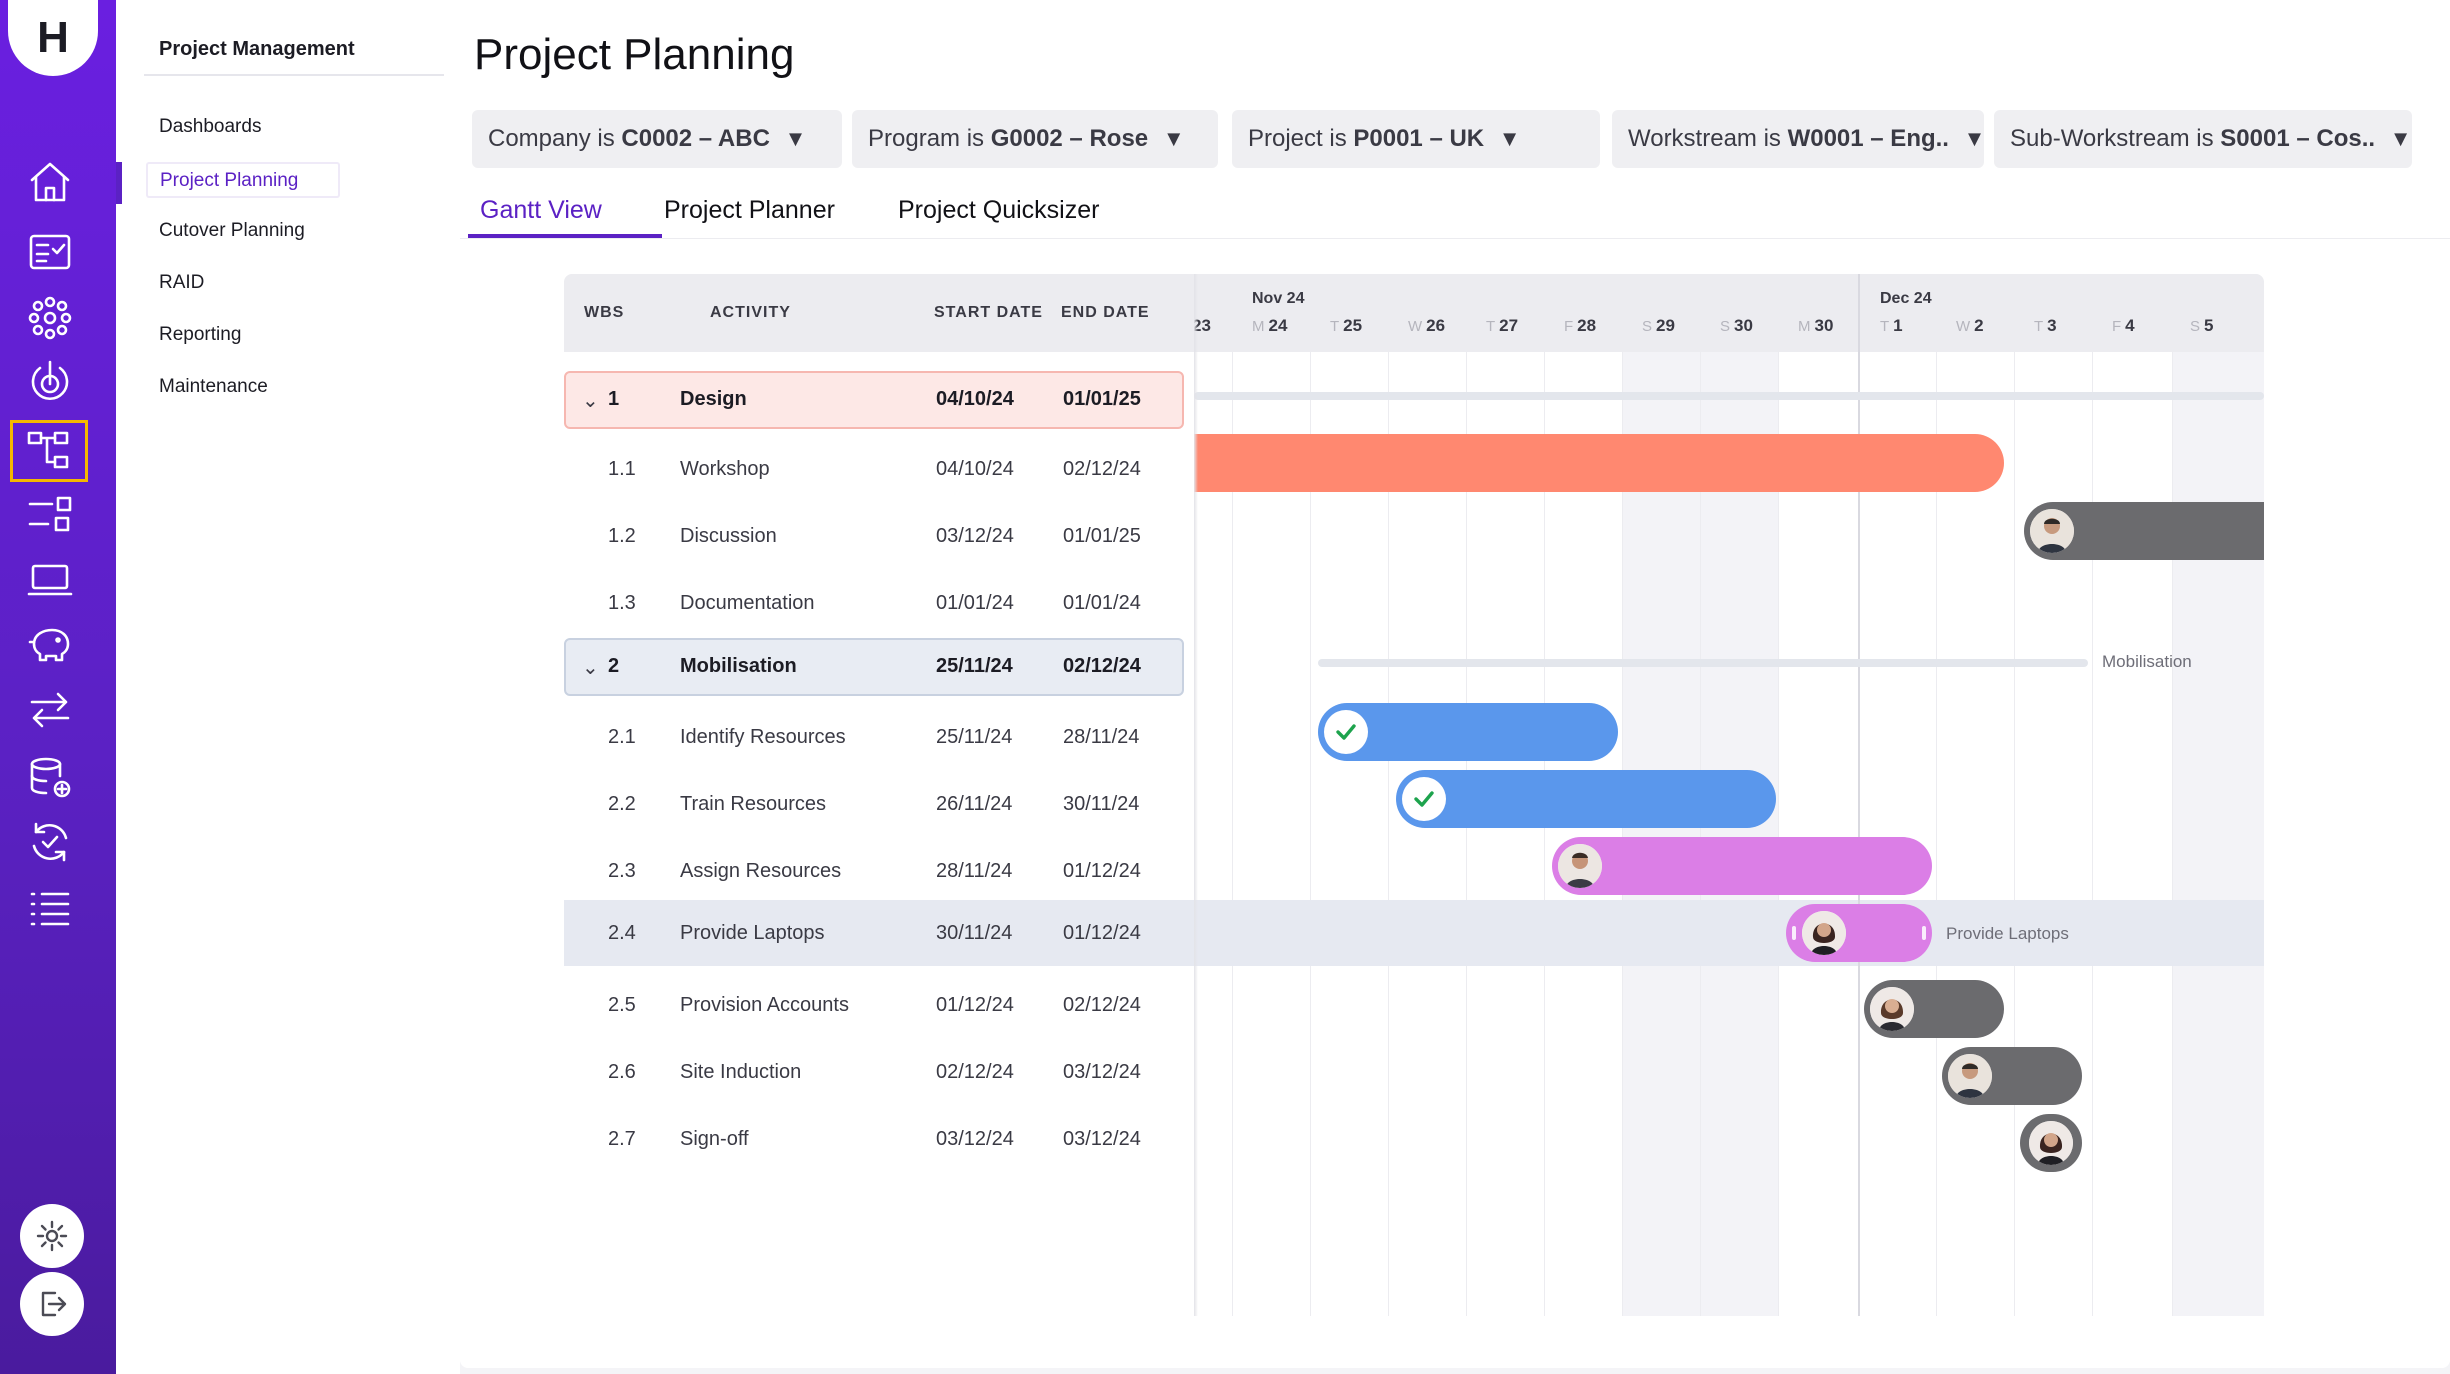 The height and width of the screenshot is (1374, 2450). Describe the element at coordinates (2051, 1143) in the screenshot. I see `gantt-bar-sign-off` at that location.